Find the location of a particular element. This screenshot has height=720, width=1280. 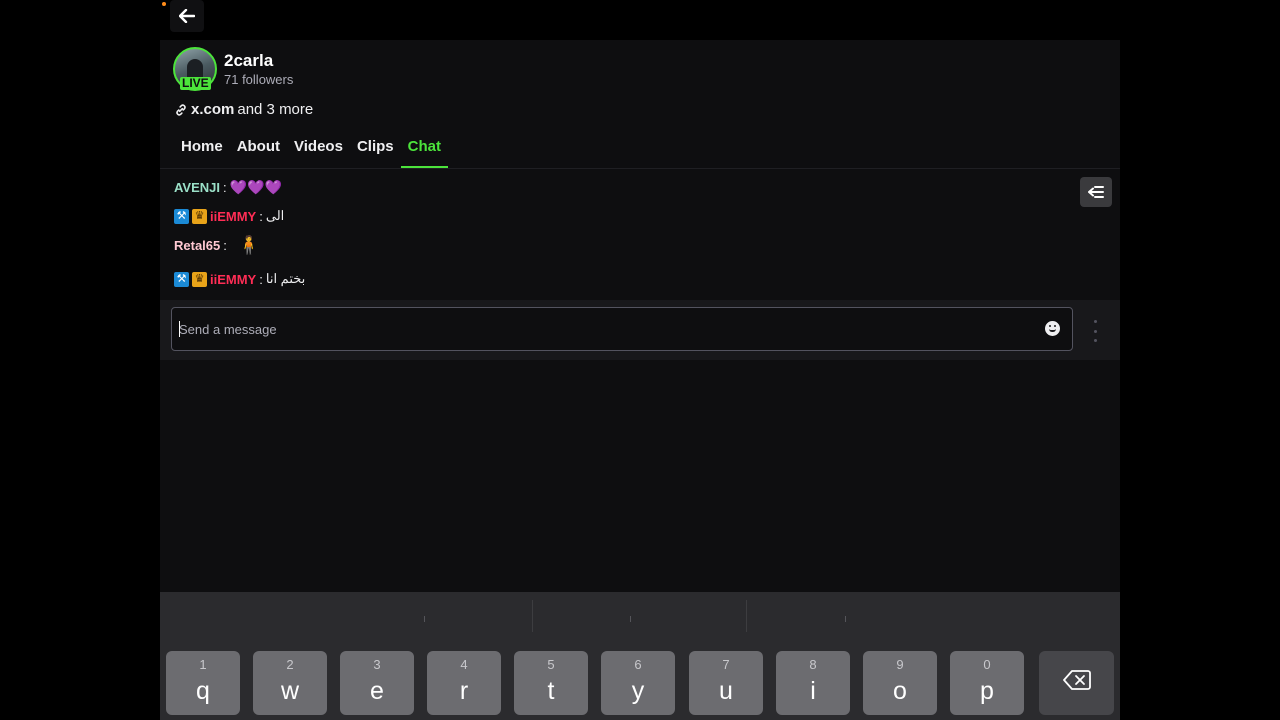

tab-videos: Videos is located at coordinates (318, 152).